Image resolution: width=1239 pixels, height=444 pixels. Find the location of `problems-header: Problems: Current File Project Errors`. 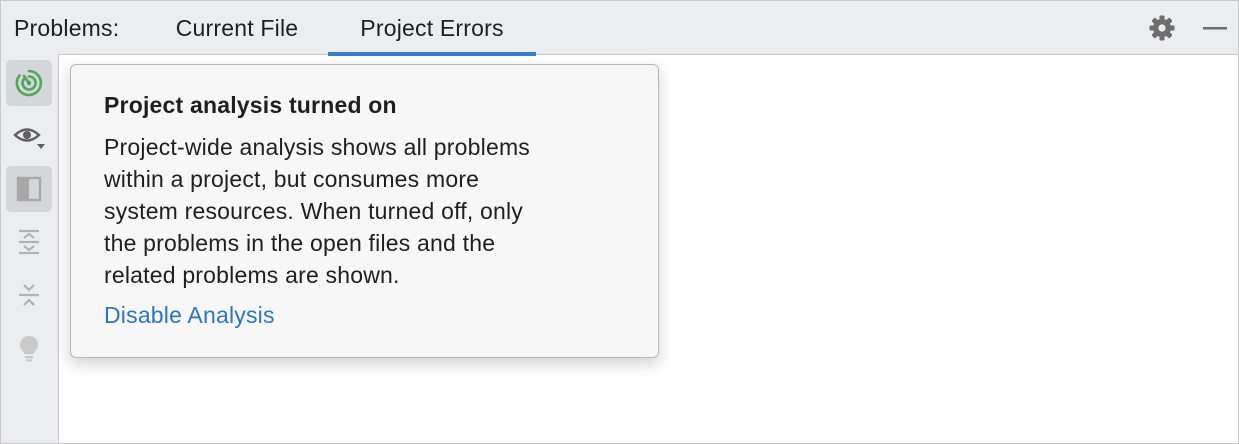

problems-header: Problems: Current File Project Errors is located at coordinates (619, 28).